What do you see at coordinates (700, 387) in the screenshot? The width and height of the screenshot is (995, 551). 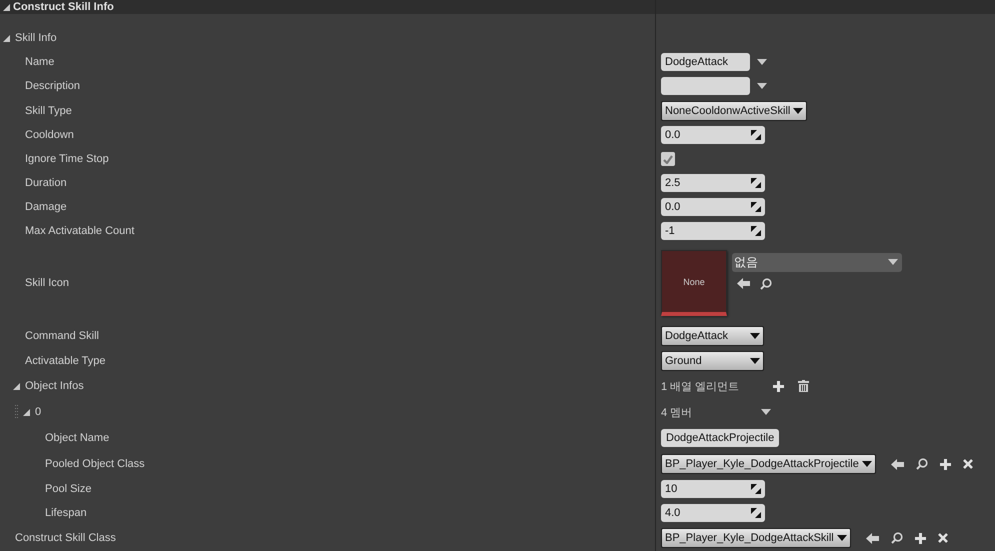 I see `element-count: 1 배열 엘리먼트` at bounding box center [700, 387].